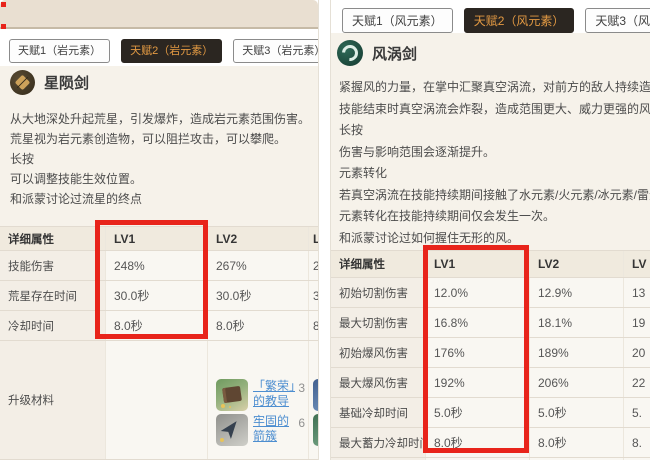 The image size is (650, 460). What do you see at coordinates (494, 194) in the screenshot?
I see `description-line: 若真空涡流在技能持续期间接触了水元素/火元素/冰元素/雷元素` at bounding box center [494, 194].